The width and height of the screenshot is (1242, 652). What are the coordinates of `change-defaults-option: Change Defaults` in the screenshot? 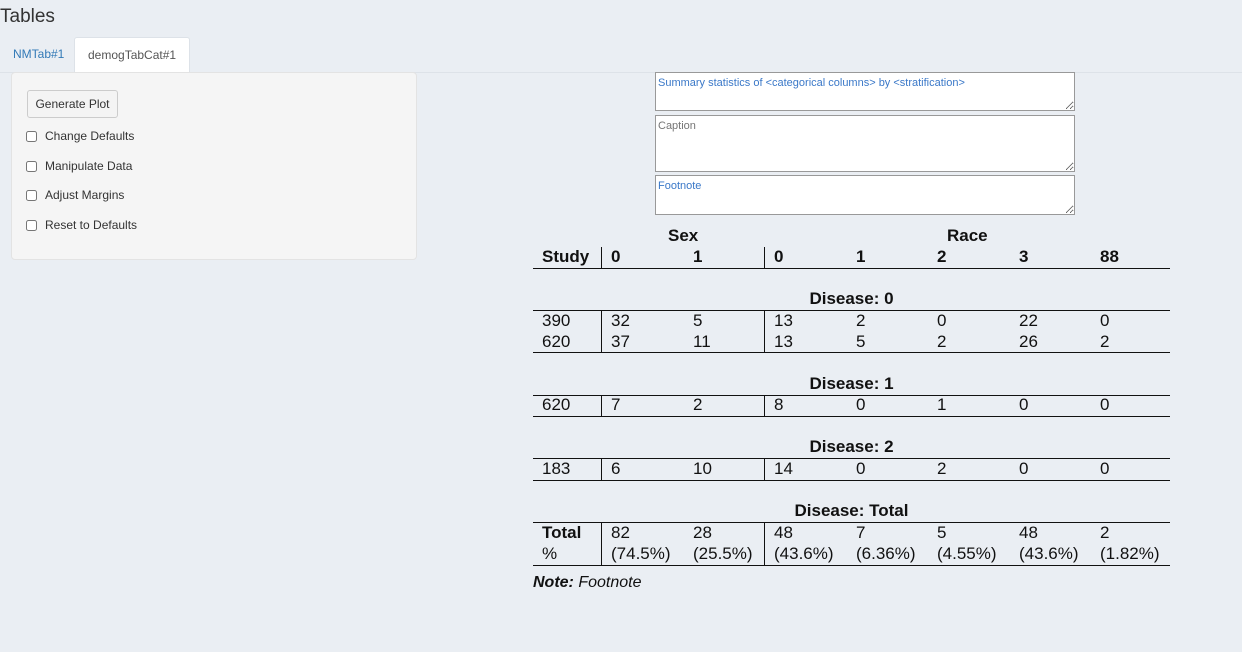 It's located at (80, 136).